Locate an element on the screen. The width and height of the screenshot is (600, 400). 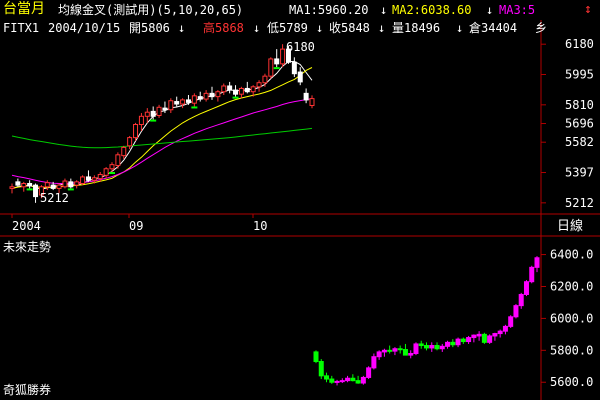
date-label: 09 is located at coordinates (136, 226).